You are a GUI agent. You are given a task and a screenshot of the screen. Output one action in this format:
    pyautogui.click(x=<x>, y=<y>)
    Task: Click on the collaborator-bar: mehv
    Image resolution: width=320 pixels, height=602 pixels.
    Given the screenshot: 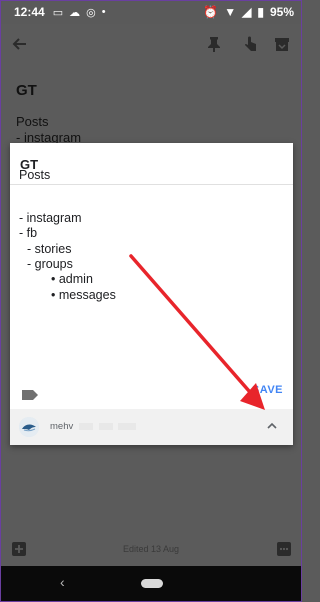 What is the action you would take?
    pyautogui.click(x=151, y=427)
    